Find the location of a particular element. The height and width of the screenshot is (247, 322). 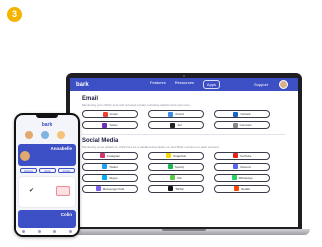

service-label: Messenger Kids is located at coordinates (113, 188).